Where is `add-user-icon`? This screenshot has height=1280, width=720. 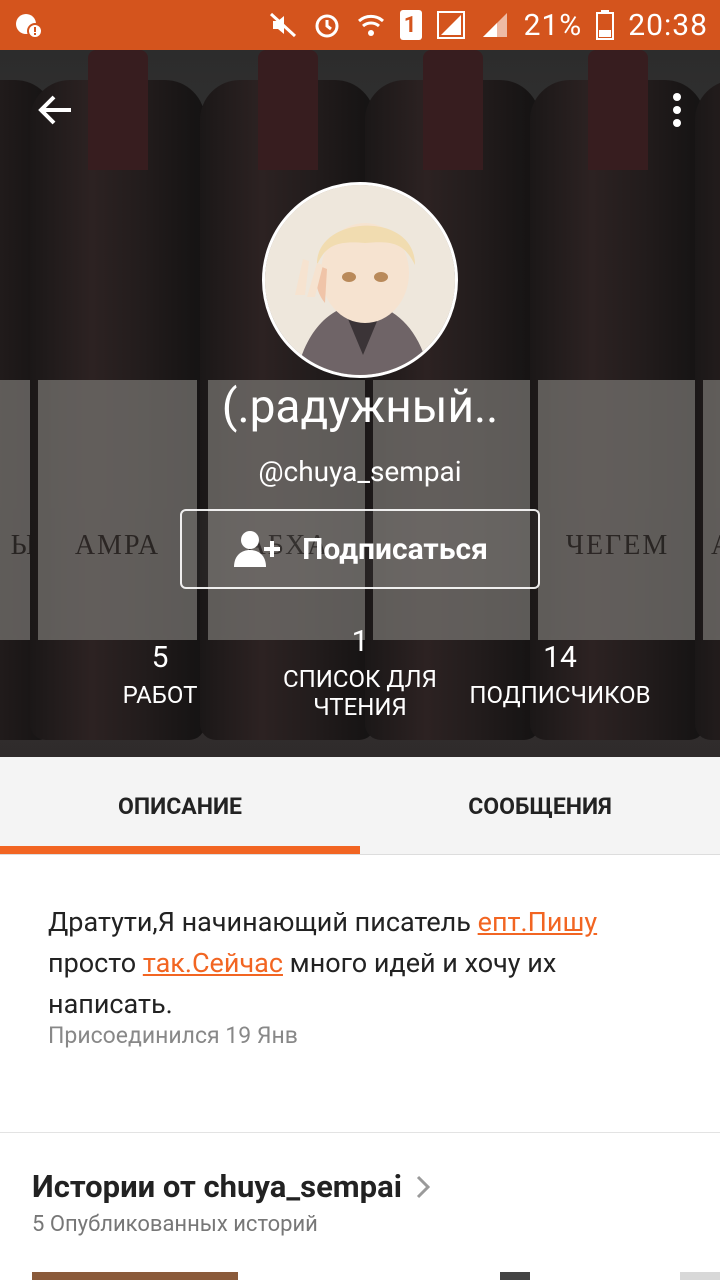 add-user-icon is located at coordinates (257, 549).